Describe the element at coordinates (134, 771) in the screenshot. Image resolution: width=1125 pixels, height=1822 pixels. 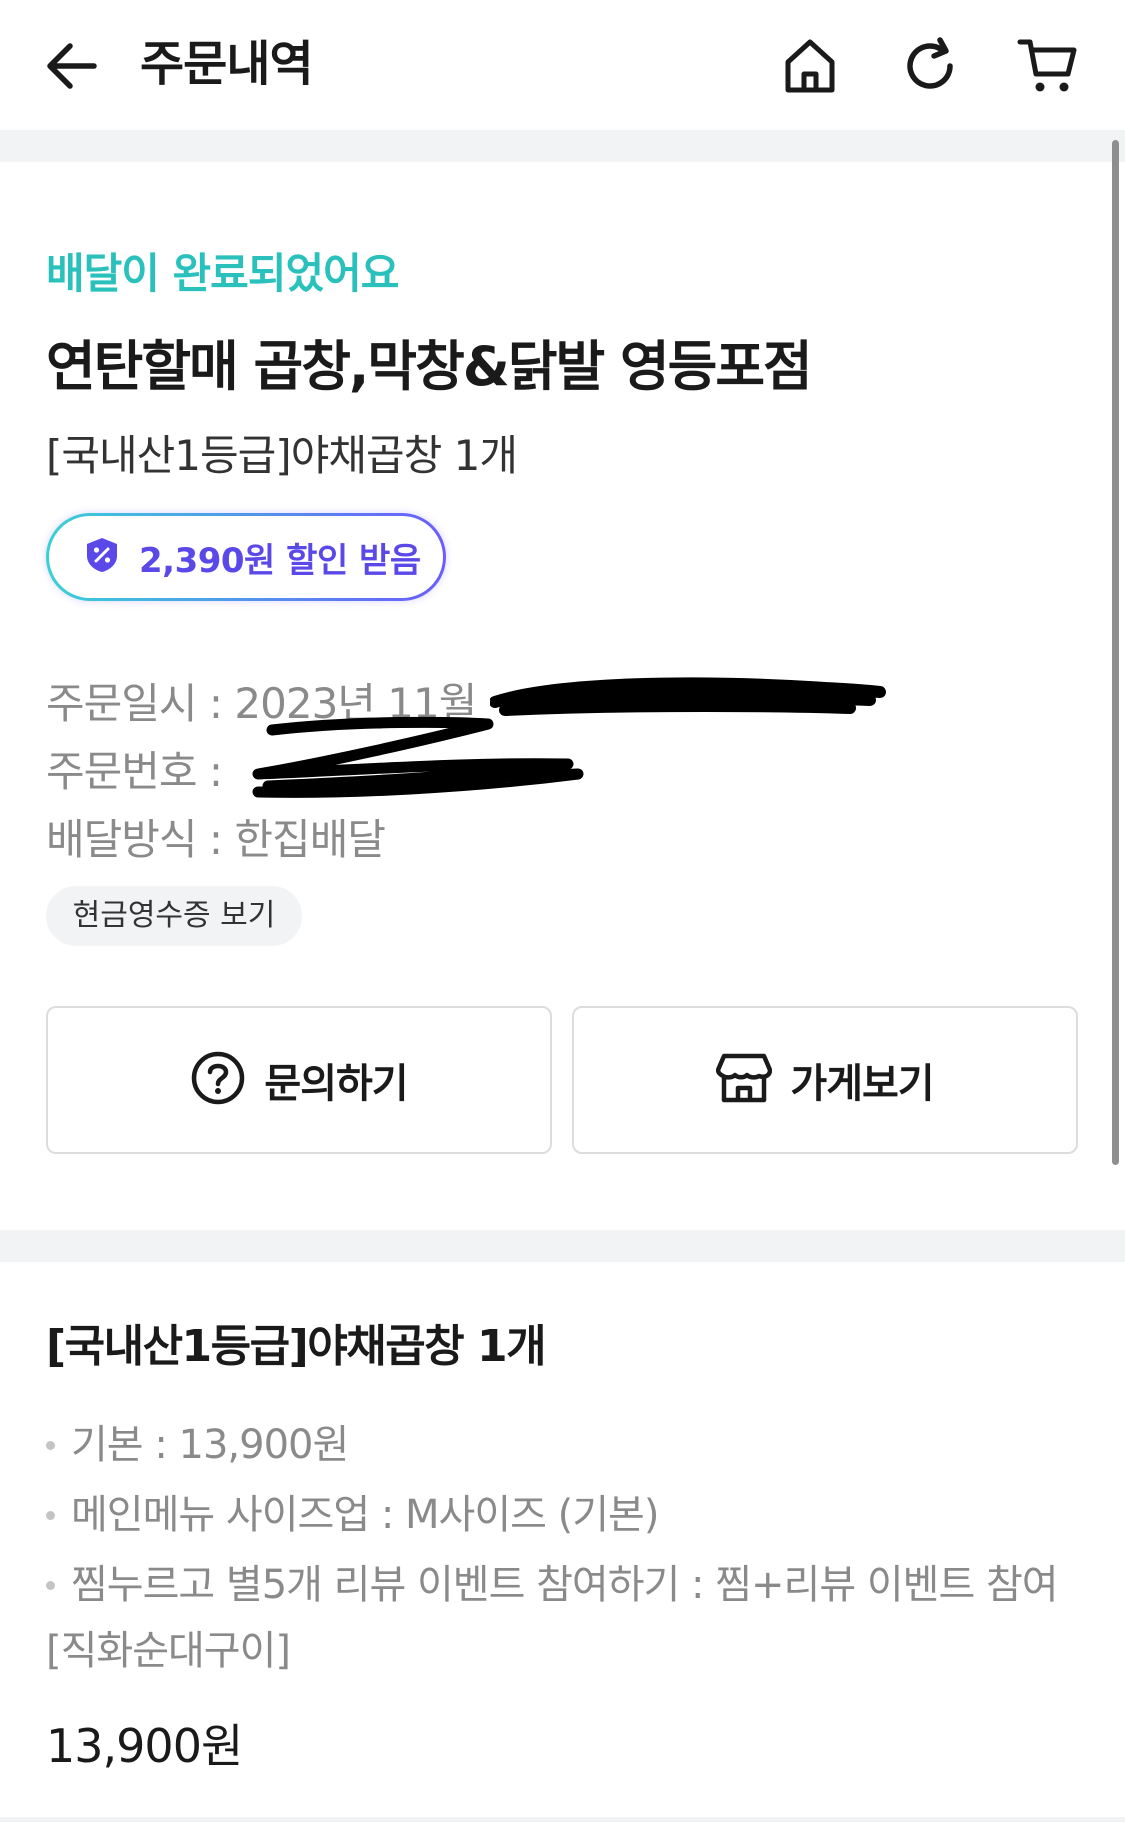
I see `order-number-label: 주문번호 :` at that location.